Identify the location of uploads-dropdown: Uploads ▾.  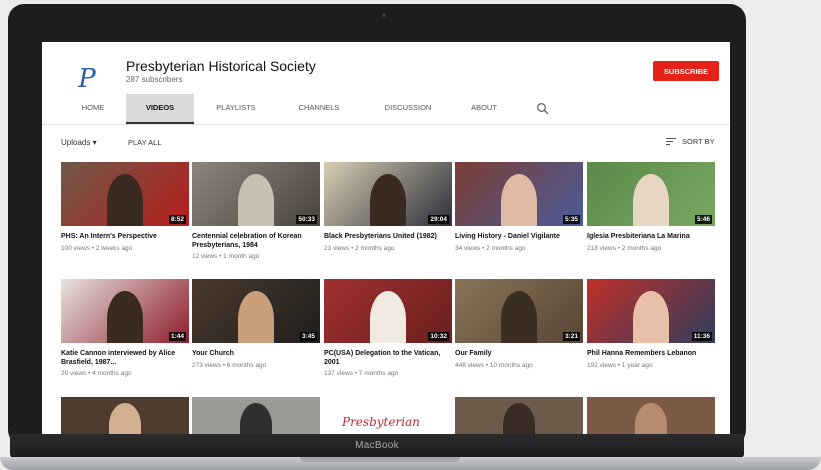
(79, 142).